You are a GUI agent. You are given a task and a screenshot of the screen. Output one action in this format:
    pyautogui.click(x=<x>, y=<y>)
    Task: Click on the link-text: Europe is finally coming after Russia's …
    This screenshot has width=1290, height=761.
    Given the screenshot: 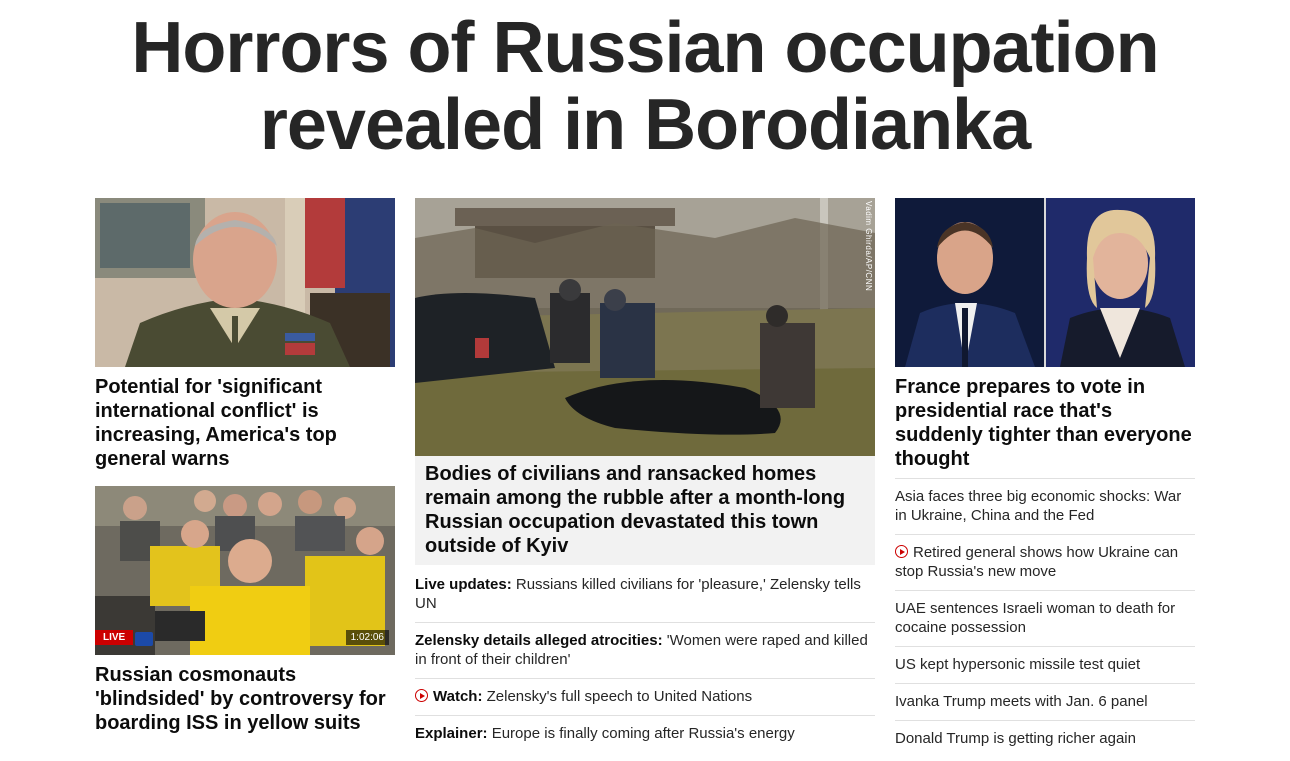 What is the action you would take?
    pyautogui.click(x=641, y=733)
    